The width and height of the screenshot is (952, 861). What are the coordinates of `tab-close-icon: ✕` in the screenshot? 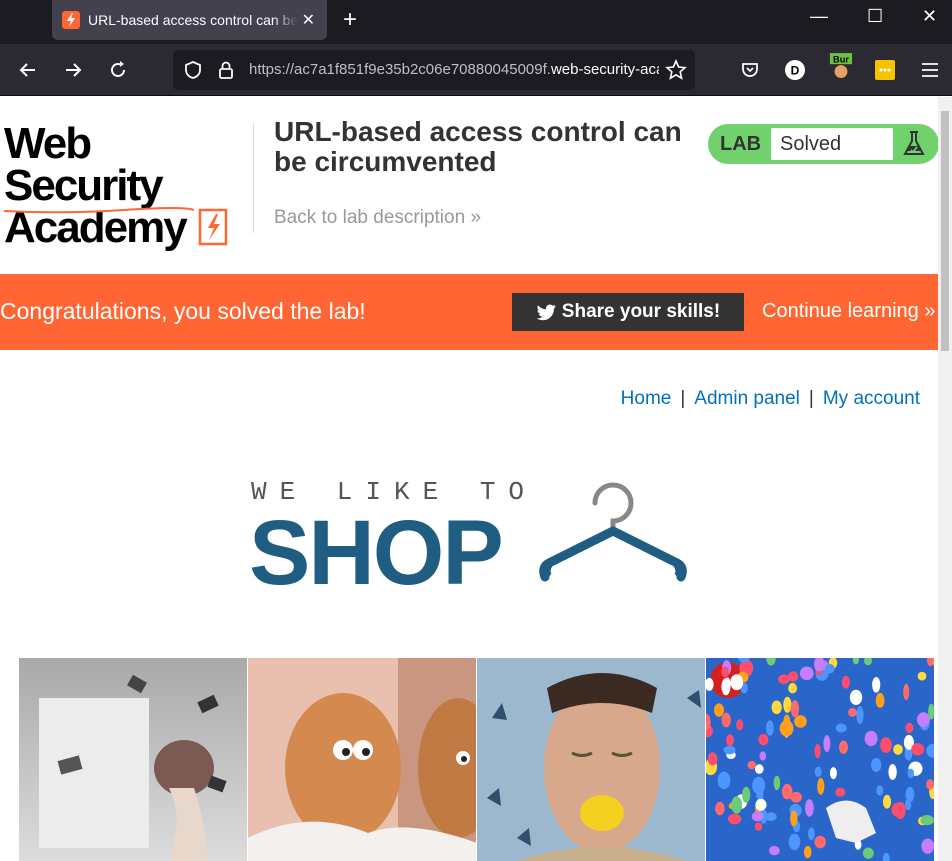 It's located at (308, 20).